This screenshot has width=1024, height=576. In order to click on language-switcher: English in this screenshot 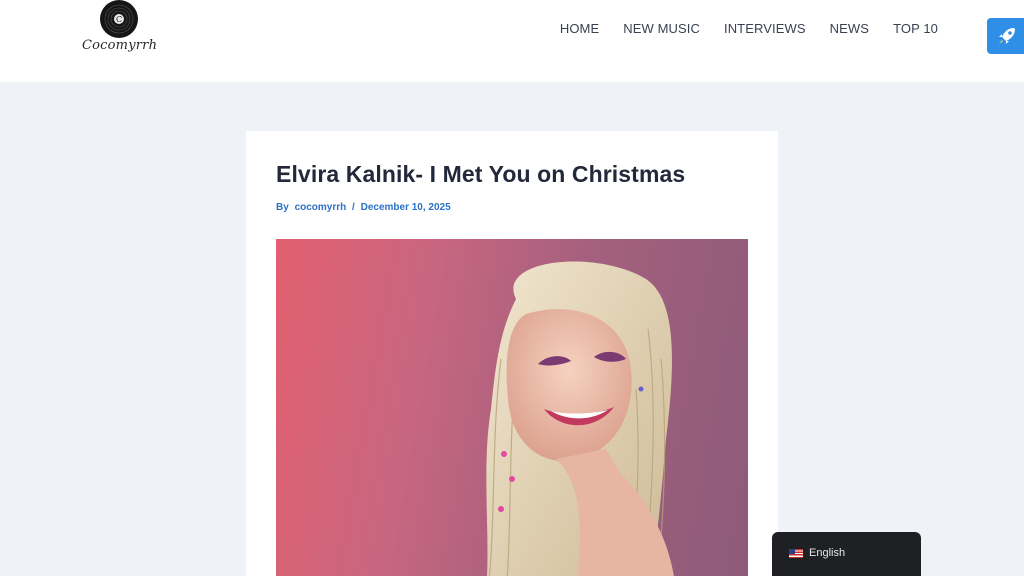, I will do `click(846, 554)`.